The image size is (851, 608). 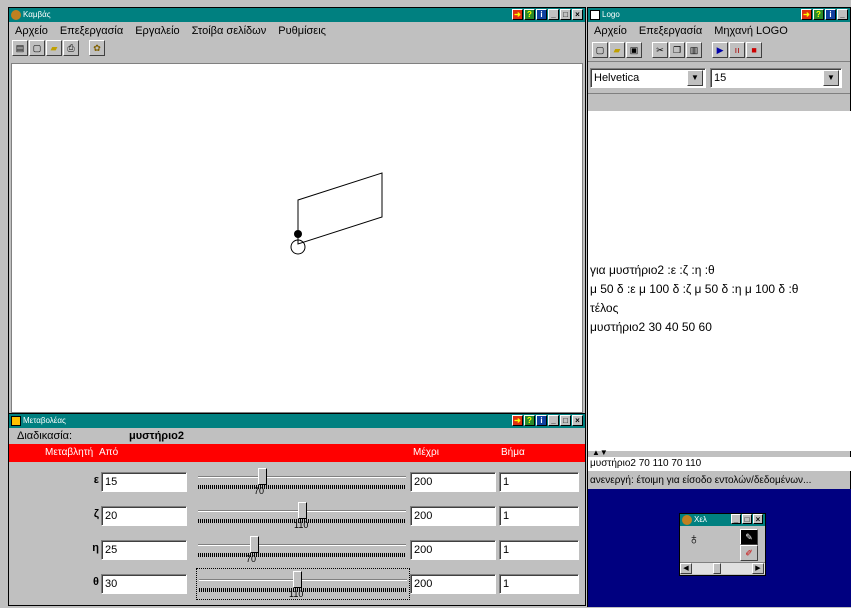 What do you see at coordinates (758, 568) in the screenshot?
I see `scroll-right-icon: ▶` at bounding box center [758, 568].